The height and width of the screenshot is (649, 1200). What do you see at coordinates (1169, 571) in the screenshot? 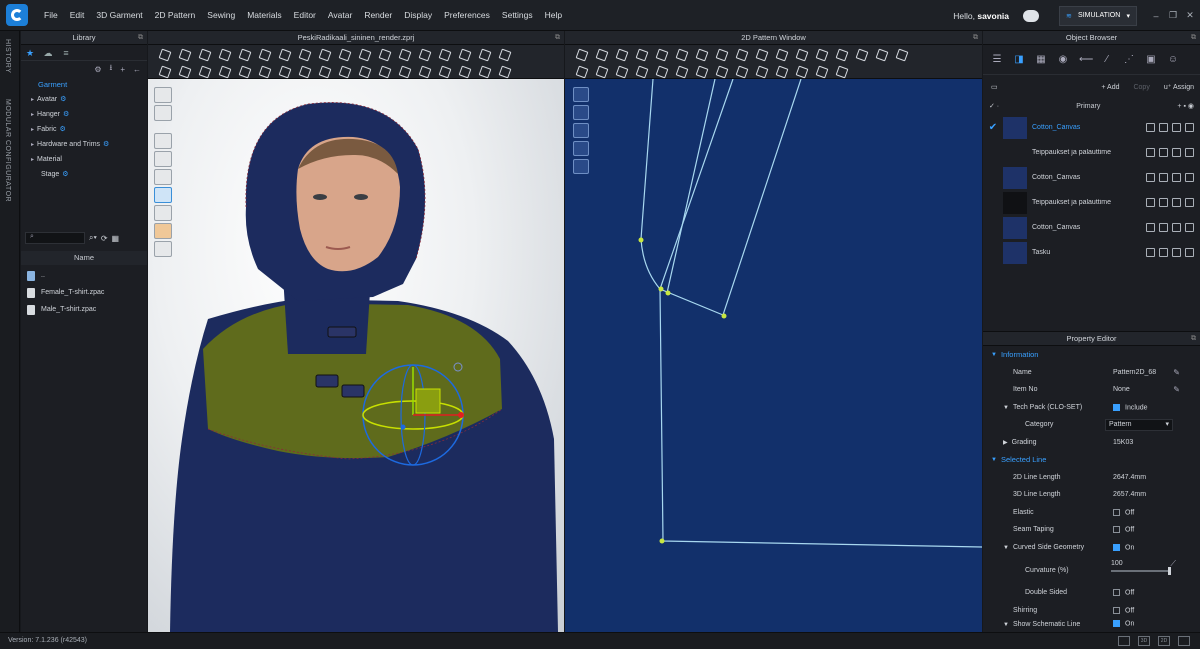
I see `slider-knob` at bounding box center [1169, 571].